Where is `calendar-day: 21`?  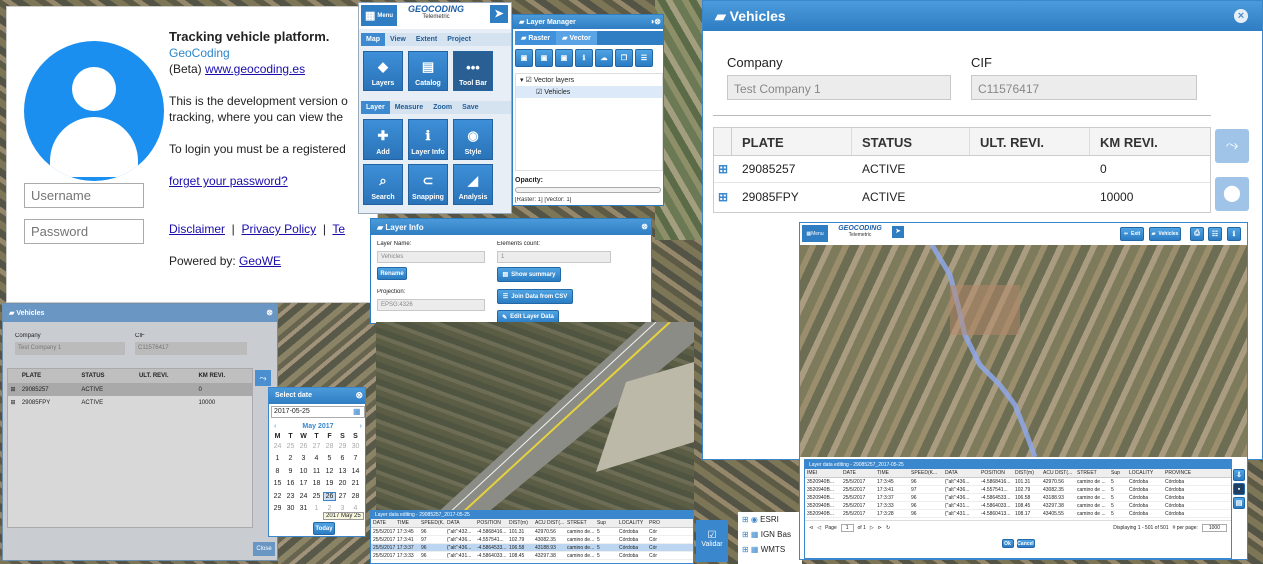 calendar-day: 21 is located at coordinates (355, 483).